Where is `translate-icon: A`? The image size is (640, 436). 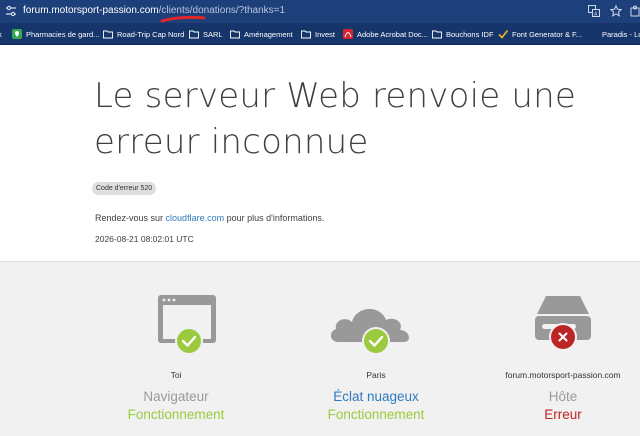 translate-icon: A is located at coordinates (594, 11).